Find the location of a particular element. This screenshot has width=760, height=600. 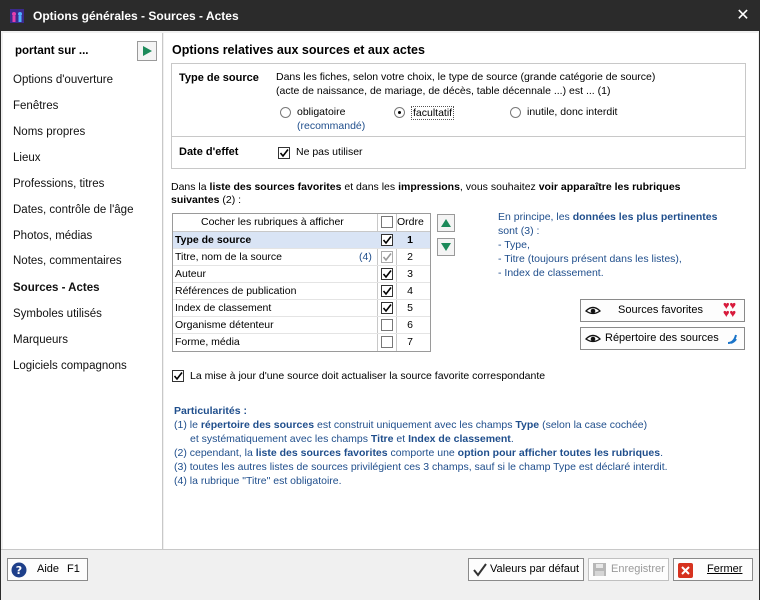

save-button: Enregistrer is located at coordinates (628, 569).